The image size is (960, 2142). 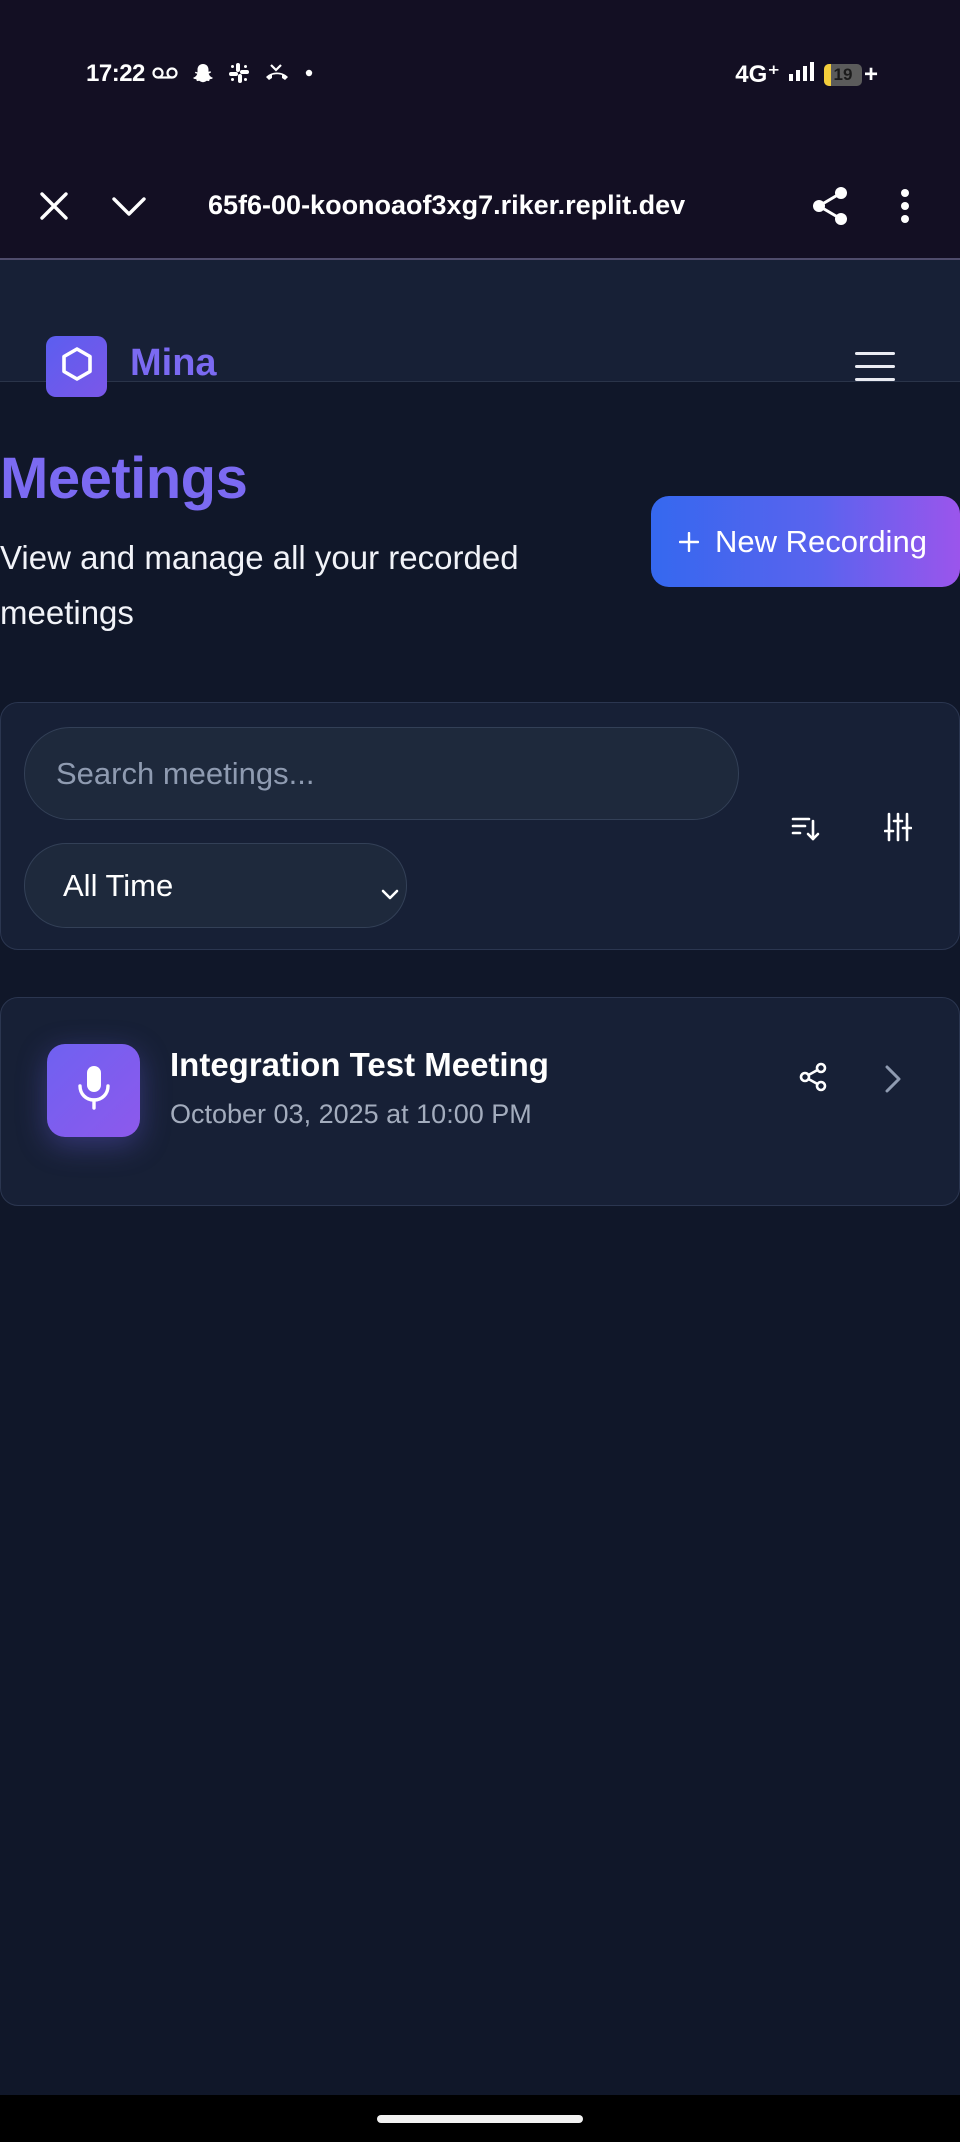 What do you see at coordinates (843, 74) in the screenshot?
I see `battery-level: 19` at bounding box center [843, 74].